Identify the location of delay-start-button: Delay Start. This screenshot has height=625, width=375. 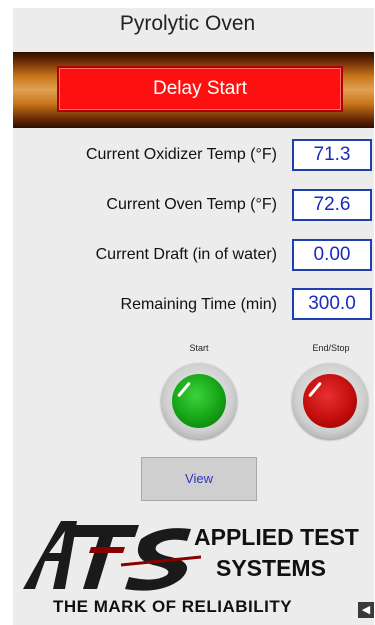
(200, 89).